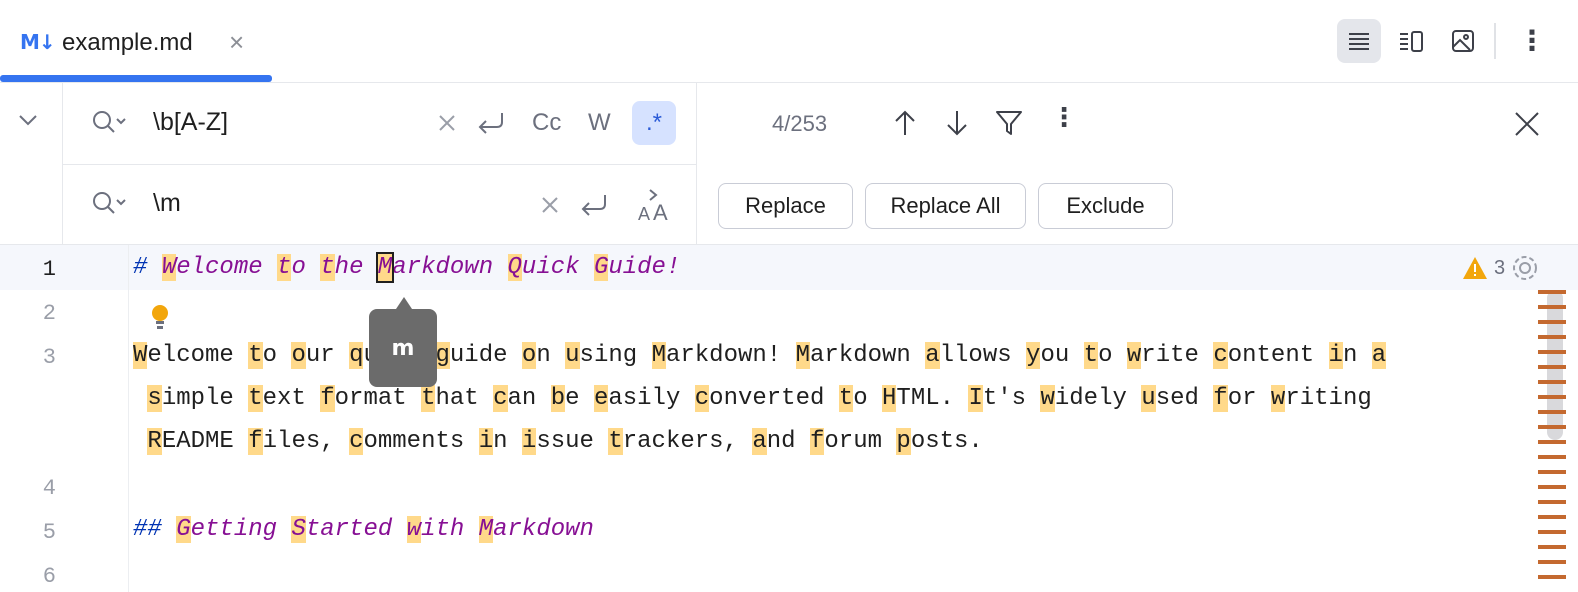  What do you see at coordinates (1411, 41) in the screenshot?
I see `split-view-button` at bounding box center [1411, 41].